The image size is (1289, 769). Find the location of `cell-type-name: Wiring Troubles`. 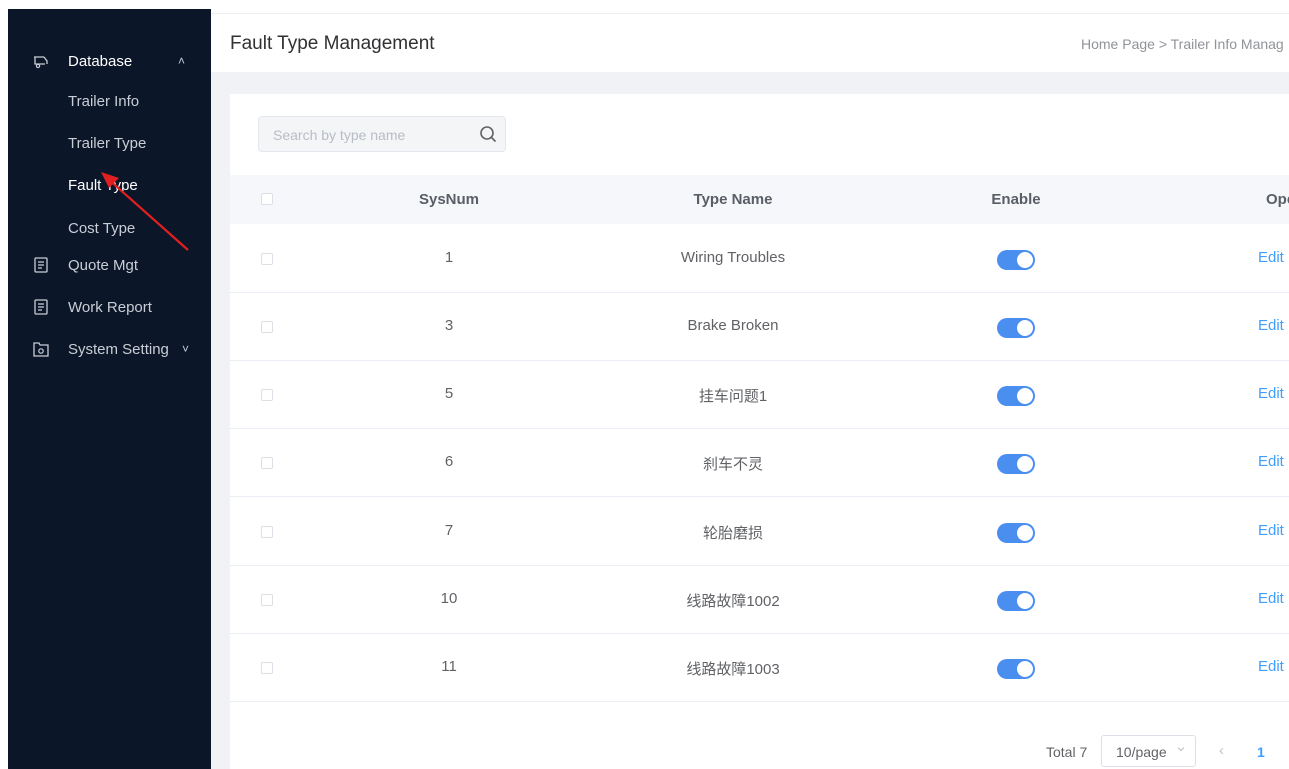

cell-type-name: Wiring Troubles is located at coordinates (733, 257).